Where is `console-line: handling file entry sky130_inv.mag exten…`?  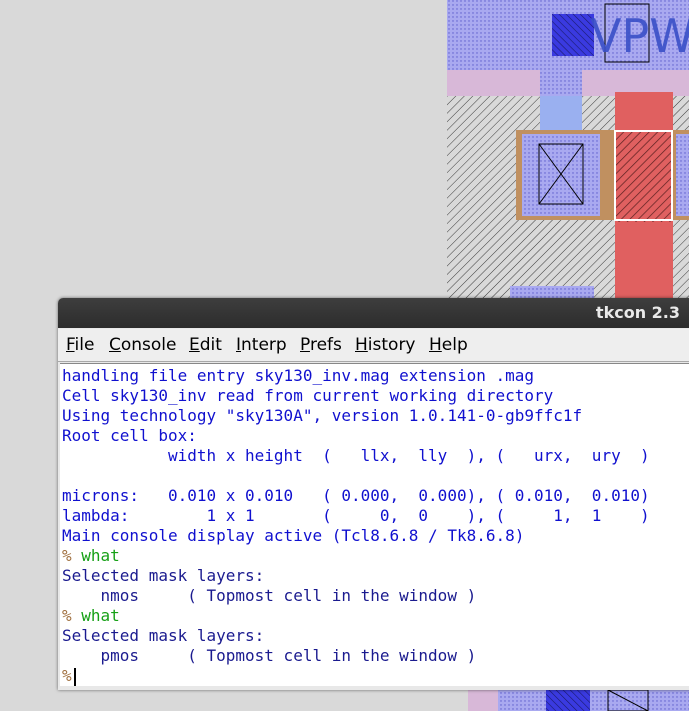 console-line: handling file entry sky130_inv.mag exten… is located at coordinates (298, 375).